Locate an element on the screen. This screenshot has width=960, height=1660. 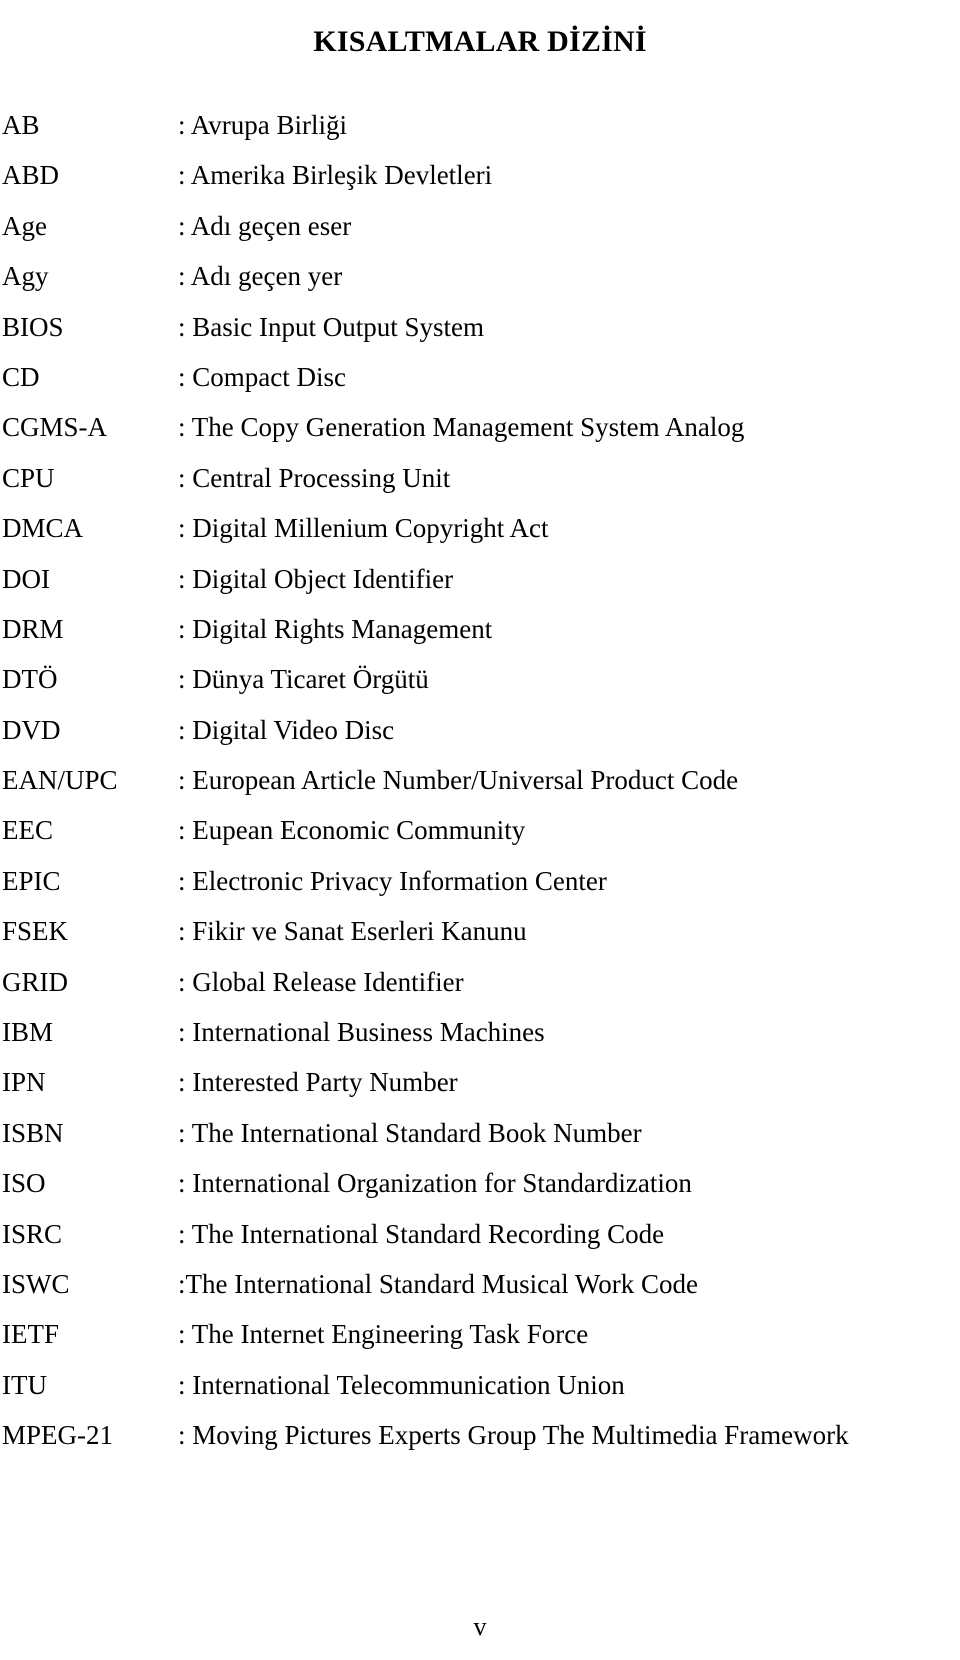
abbreviation-definition: : Digital Video Disc is located at coordinates (286, 729).